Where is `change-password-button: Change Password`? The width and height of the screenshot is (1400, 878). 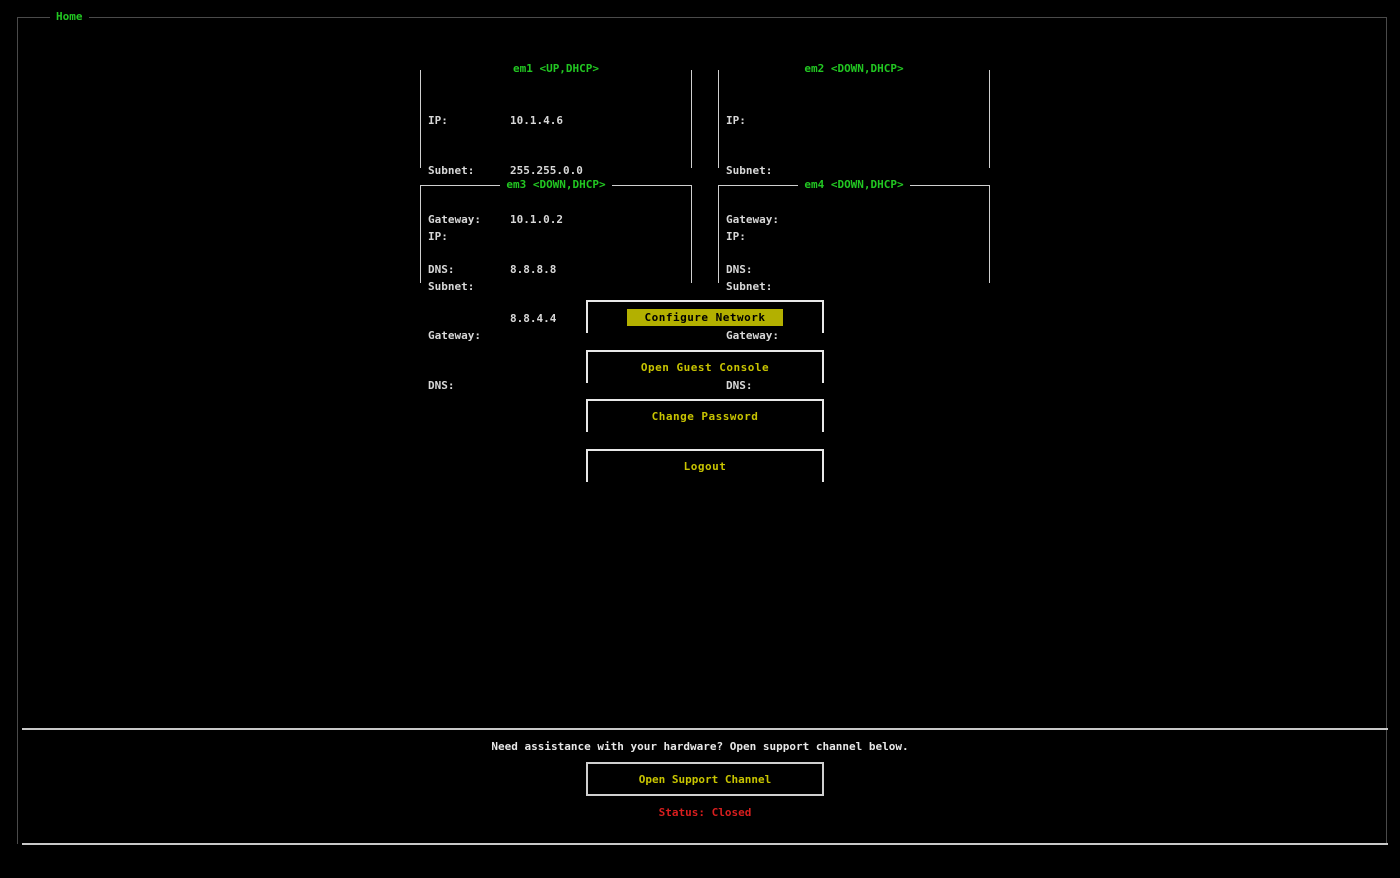
change-password-button: Change Password is located at coordinates (705, 415).